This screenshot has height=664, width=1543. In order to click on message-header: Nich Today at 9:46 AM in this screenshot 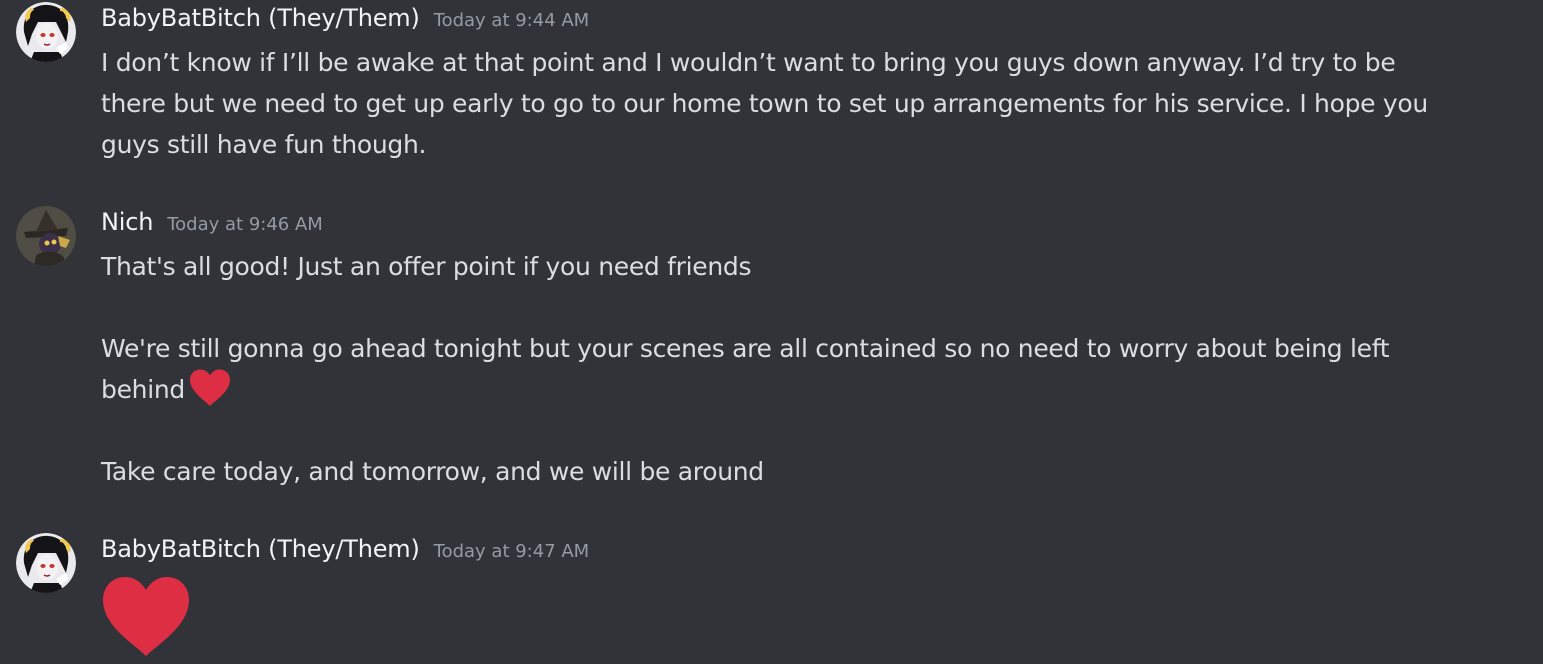, I will do `click(212, 224)`.